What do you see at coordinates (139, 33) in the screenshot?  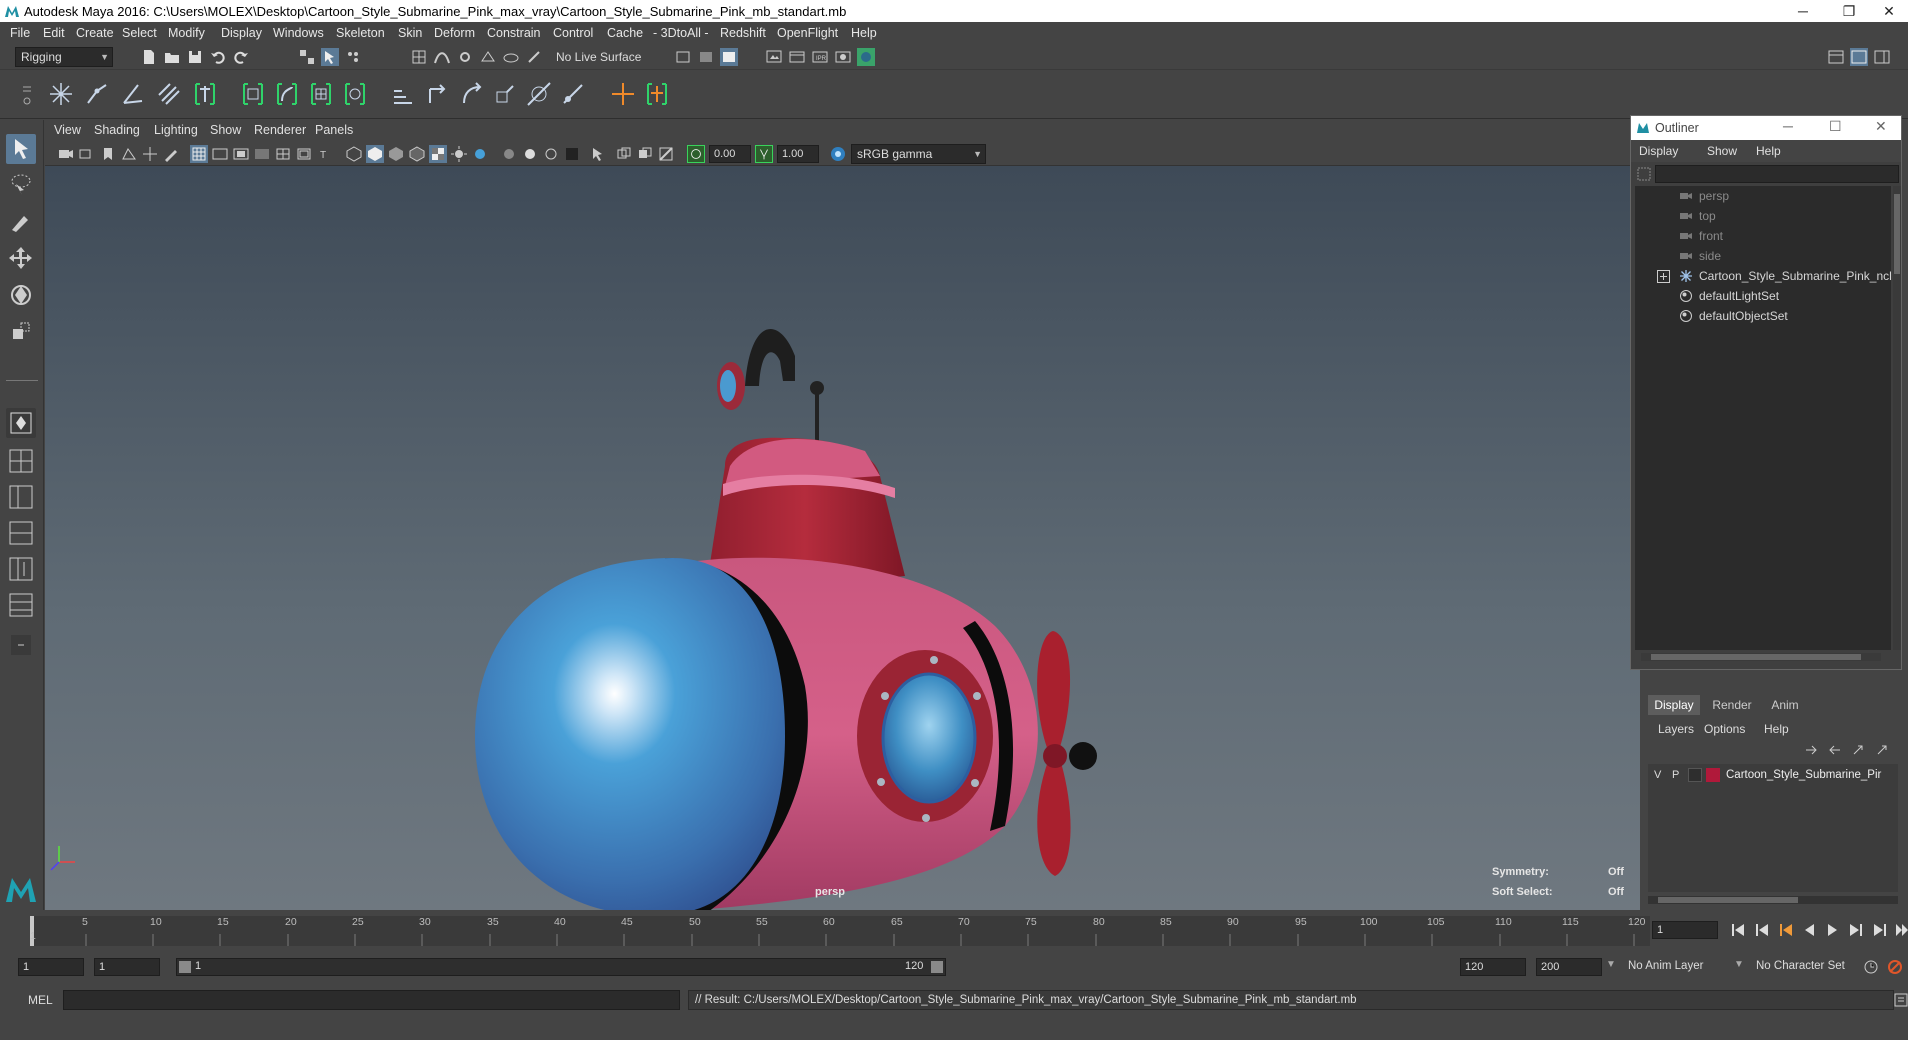 I see `menu-select: Select` at bounding box center [139, 33].